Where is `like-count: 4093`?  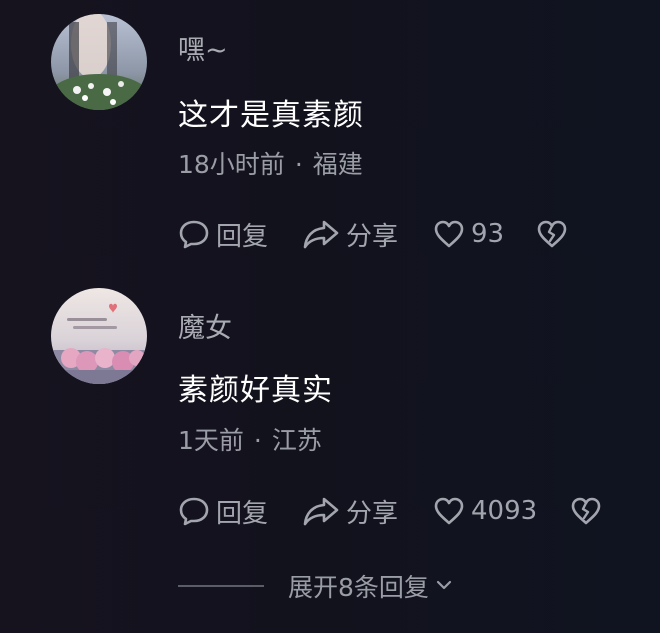
like-count: 4093 is located at coordinates (504, 511).